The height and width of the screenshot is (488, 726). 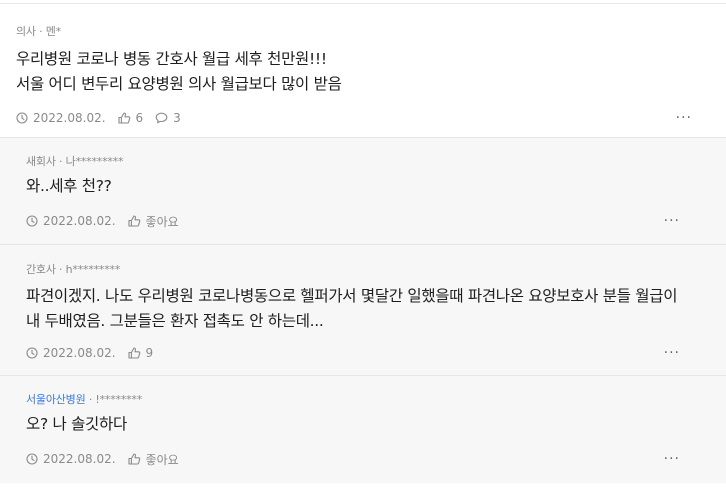 What do you see at coordinates (69, 118) in the screenshot?
I see `post-date-text: 2022.08.02.` at bounding box center [69, 118].